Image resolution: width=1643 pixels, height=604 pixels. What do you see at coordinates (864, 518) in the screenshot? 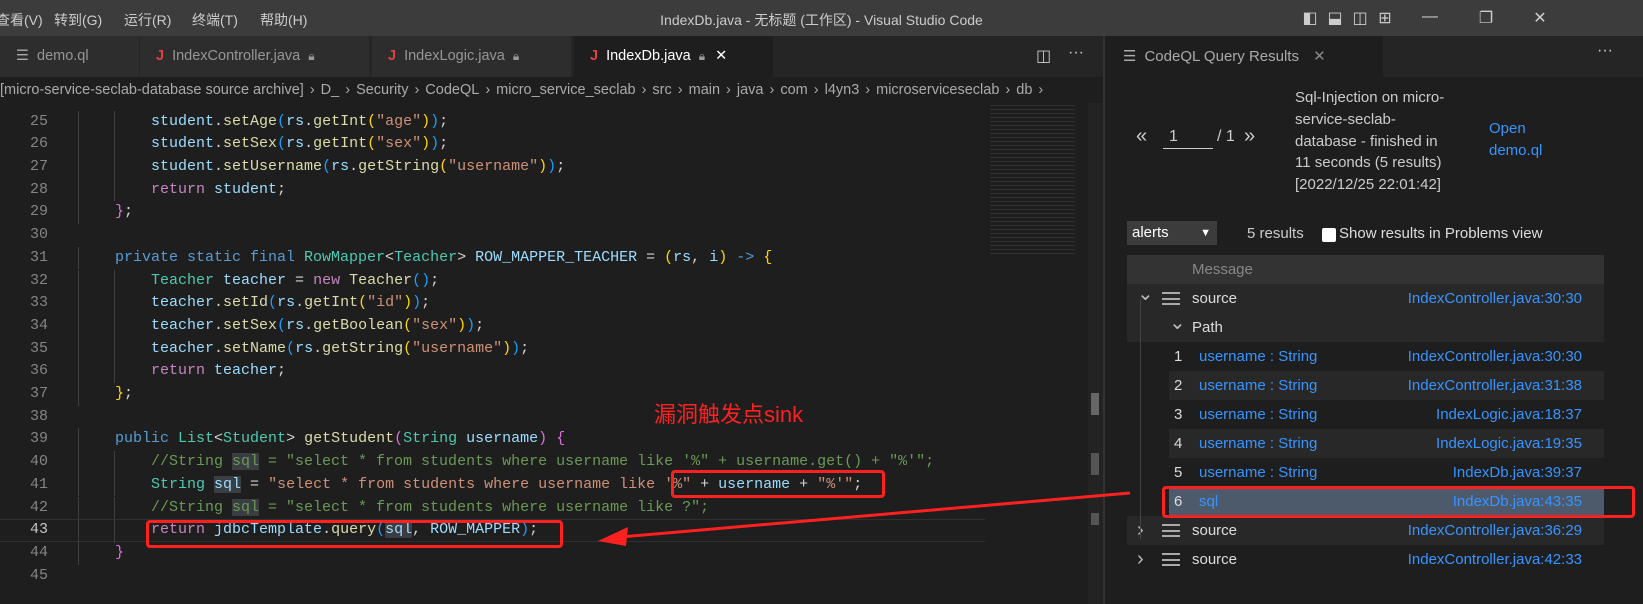
I see `annotation-arrow` at bounding box center [864, 518].